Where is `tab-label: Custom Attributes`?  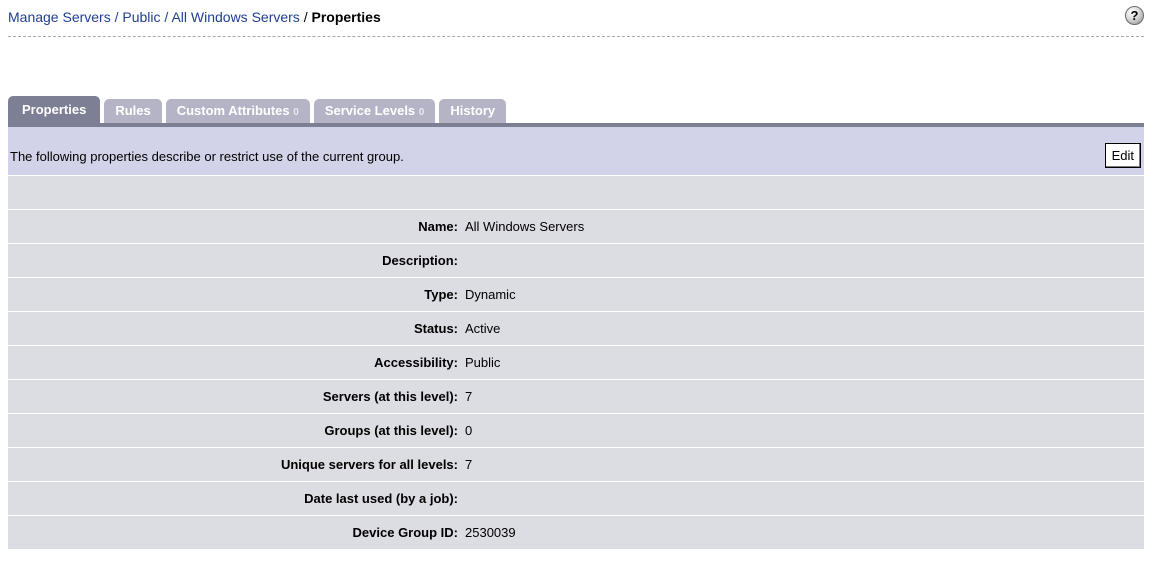
tab-label: Custom Attributes is located at coordinates (233, 110).